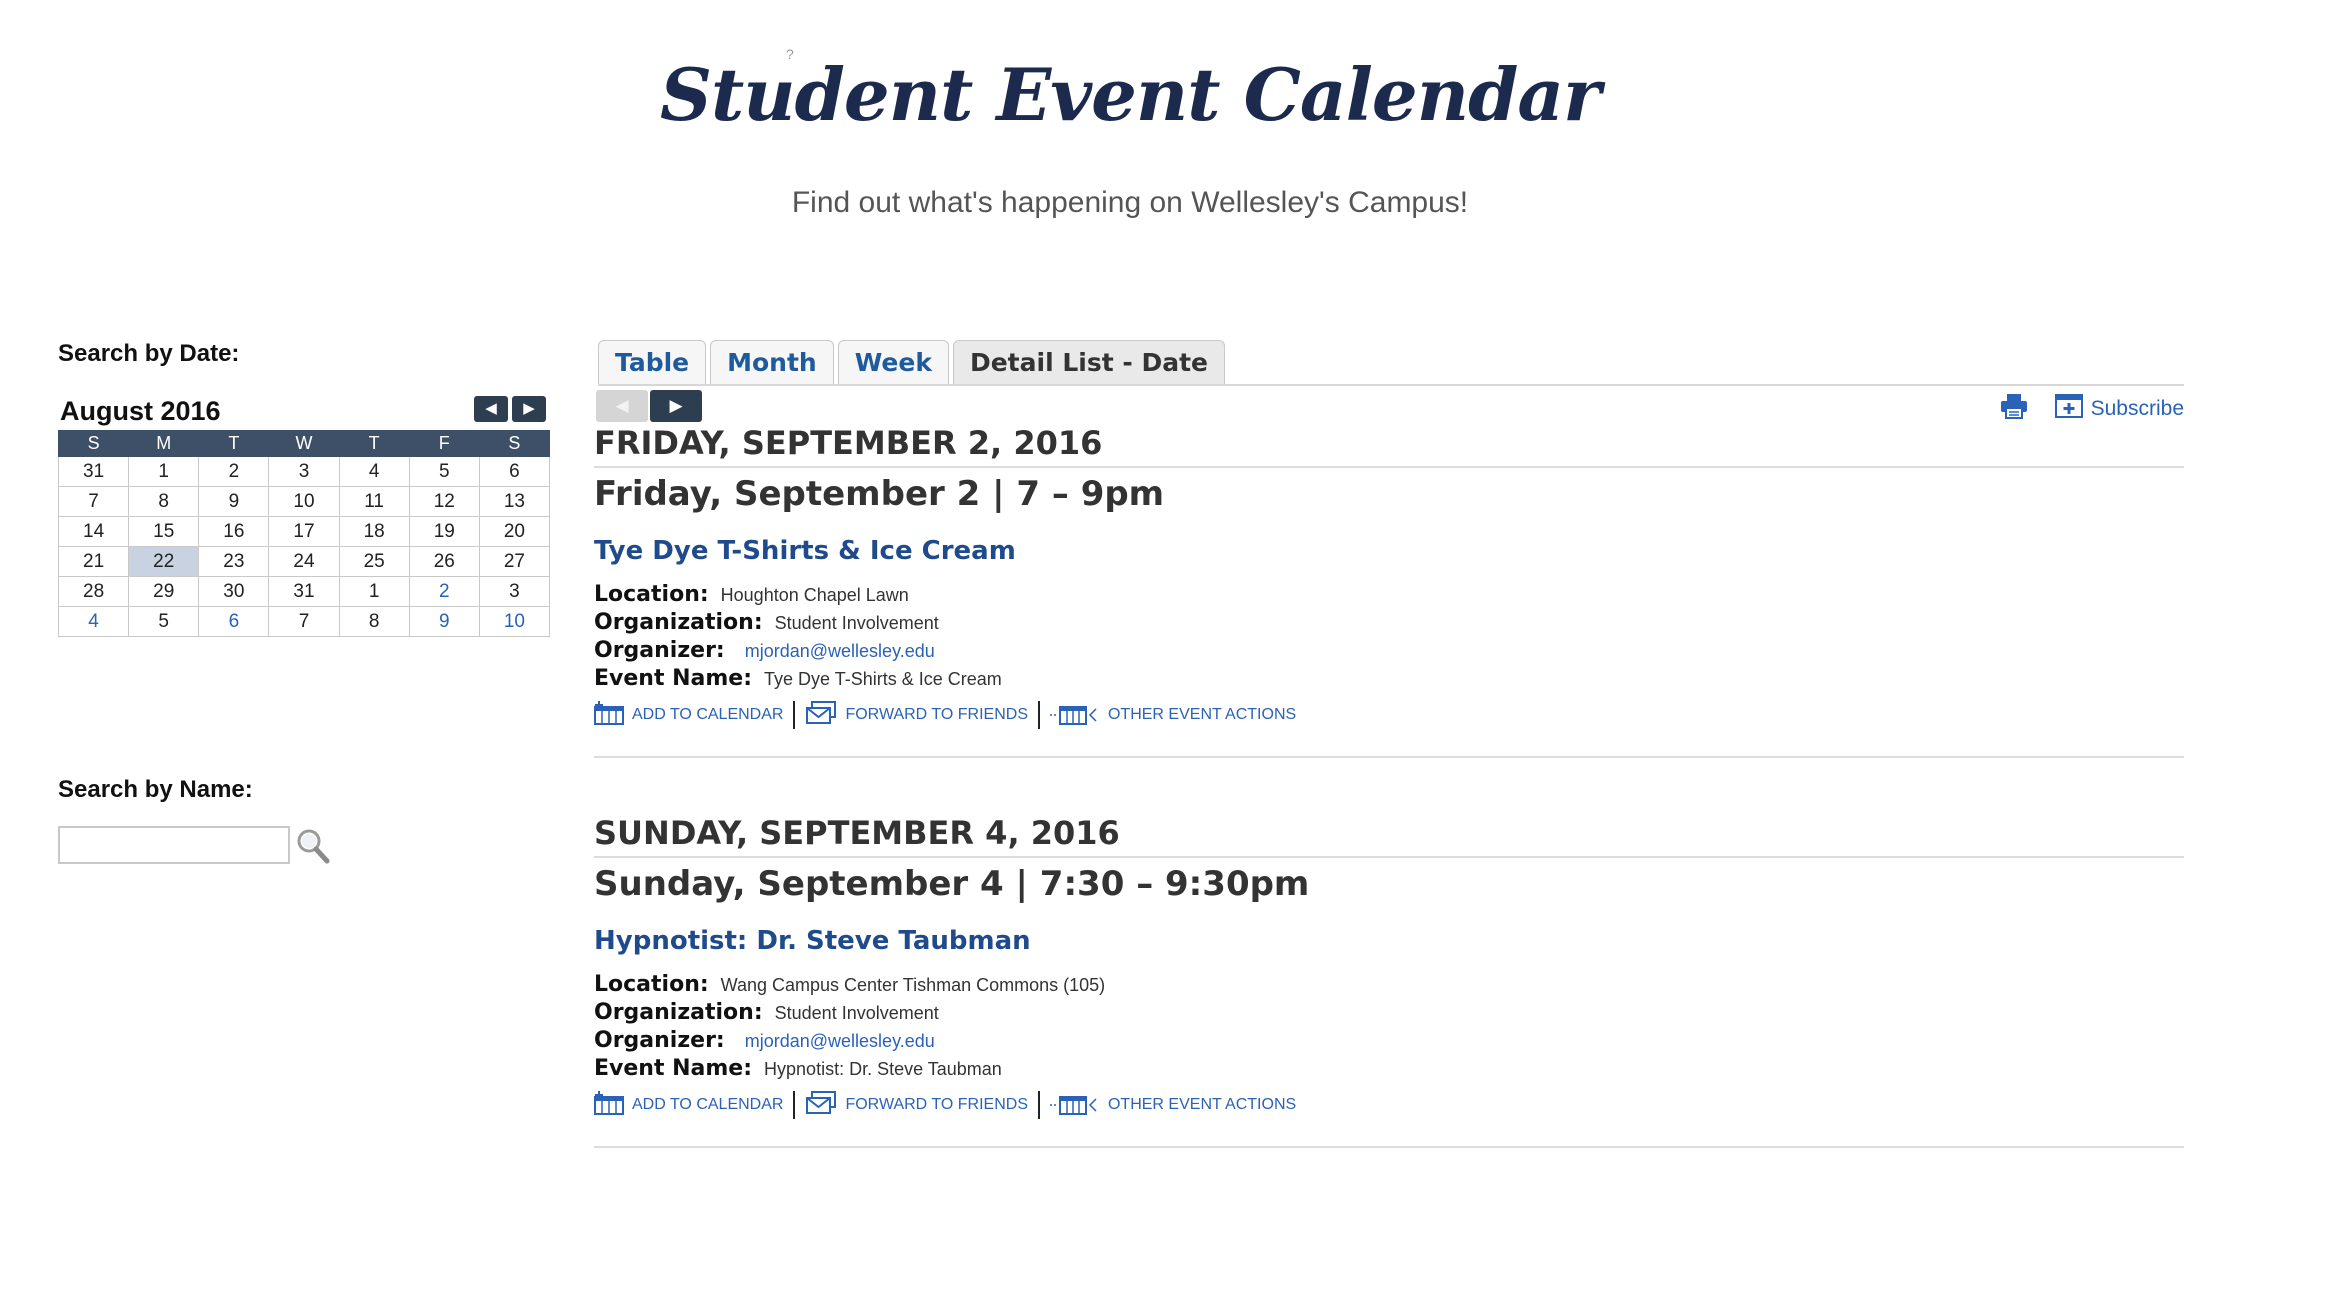  Describe the element at coordinates (651, 594) in the screenshot. I see `location-label: Location:` at that location.